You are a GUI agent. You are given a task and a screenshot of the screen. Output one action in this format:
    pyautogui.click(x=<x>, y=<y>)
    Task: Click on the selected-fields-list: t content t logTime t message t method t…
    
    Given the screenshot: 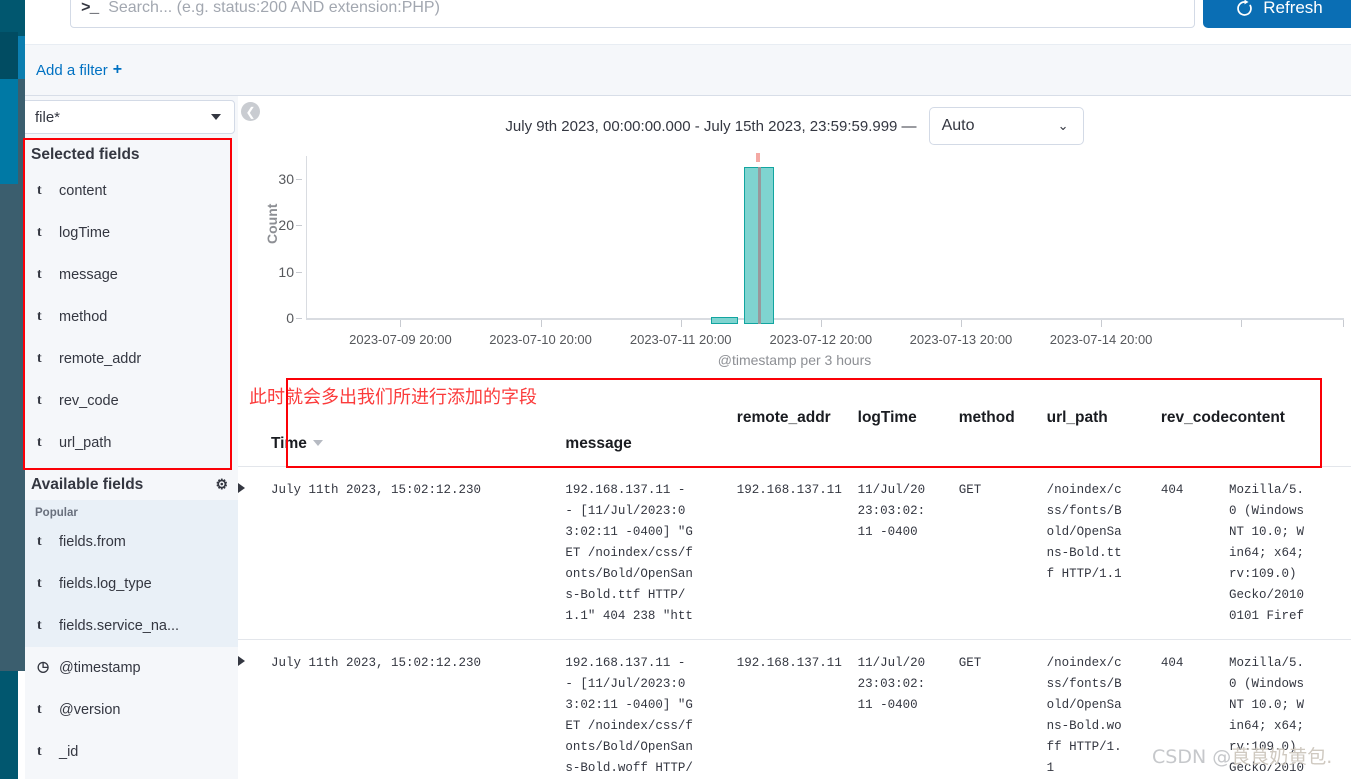 What is the action you would take?
    pyautogui.click(x=131, y=317)
    